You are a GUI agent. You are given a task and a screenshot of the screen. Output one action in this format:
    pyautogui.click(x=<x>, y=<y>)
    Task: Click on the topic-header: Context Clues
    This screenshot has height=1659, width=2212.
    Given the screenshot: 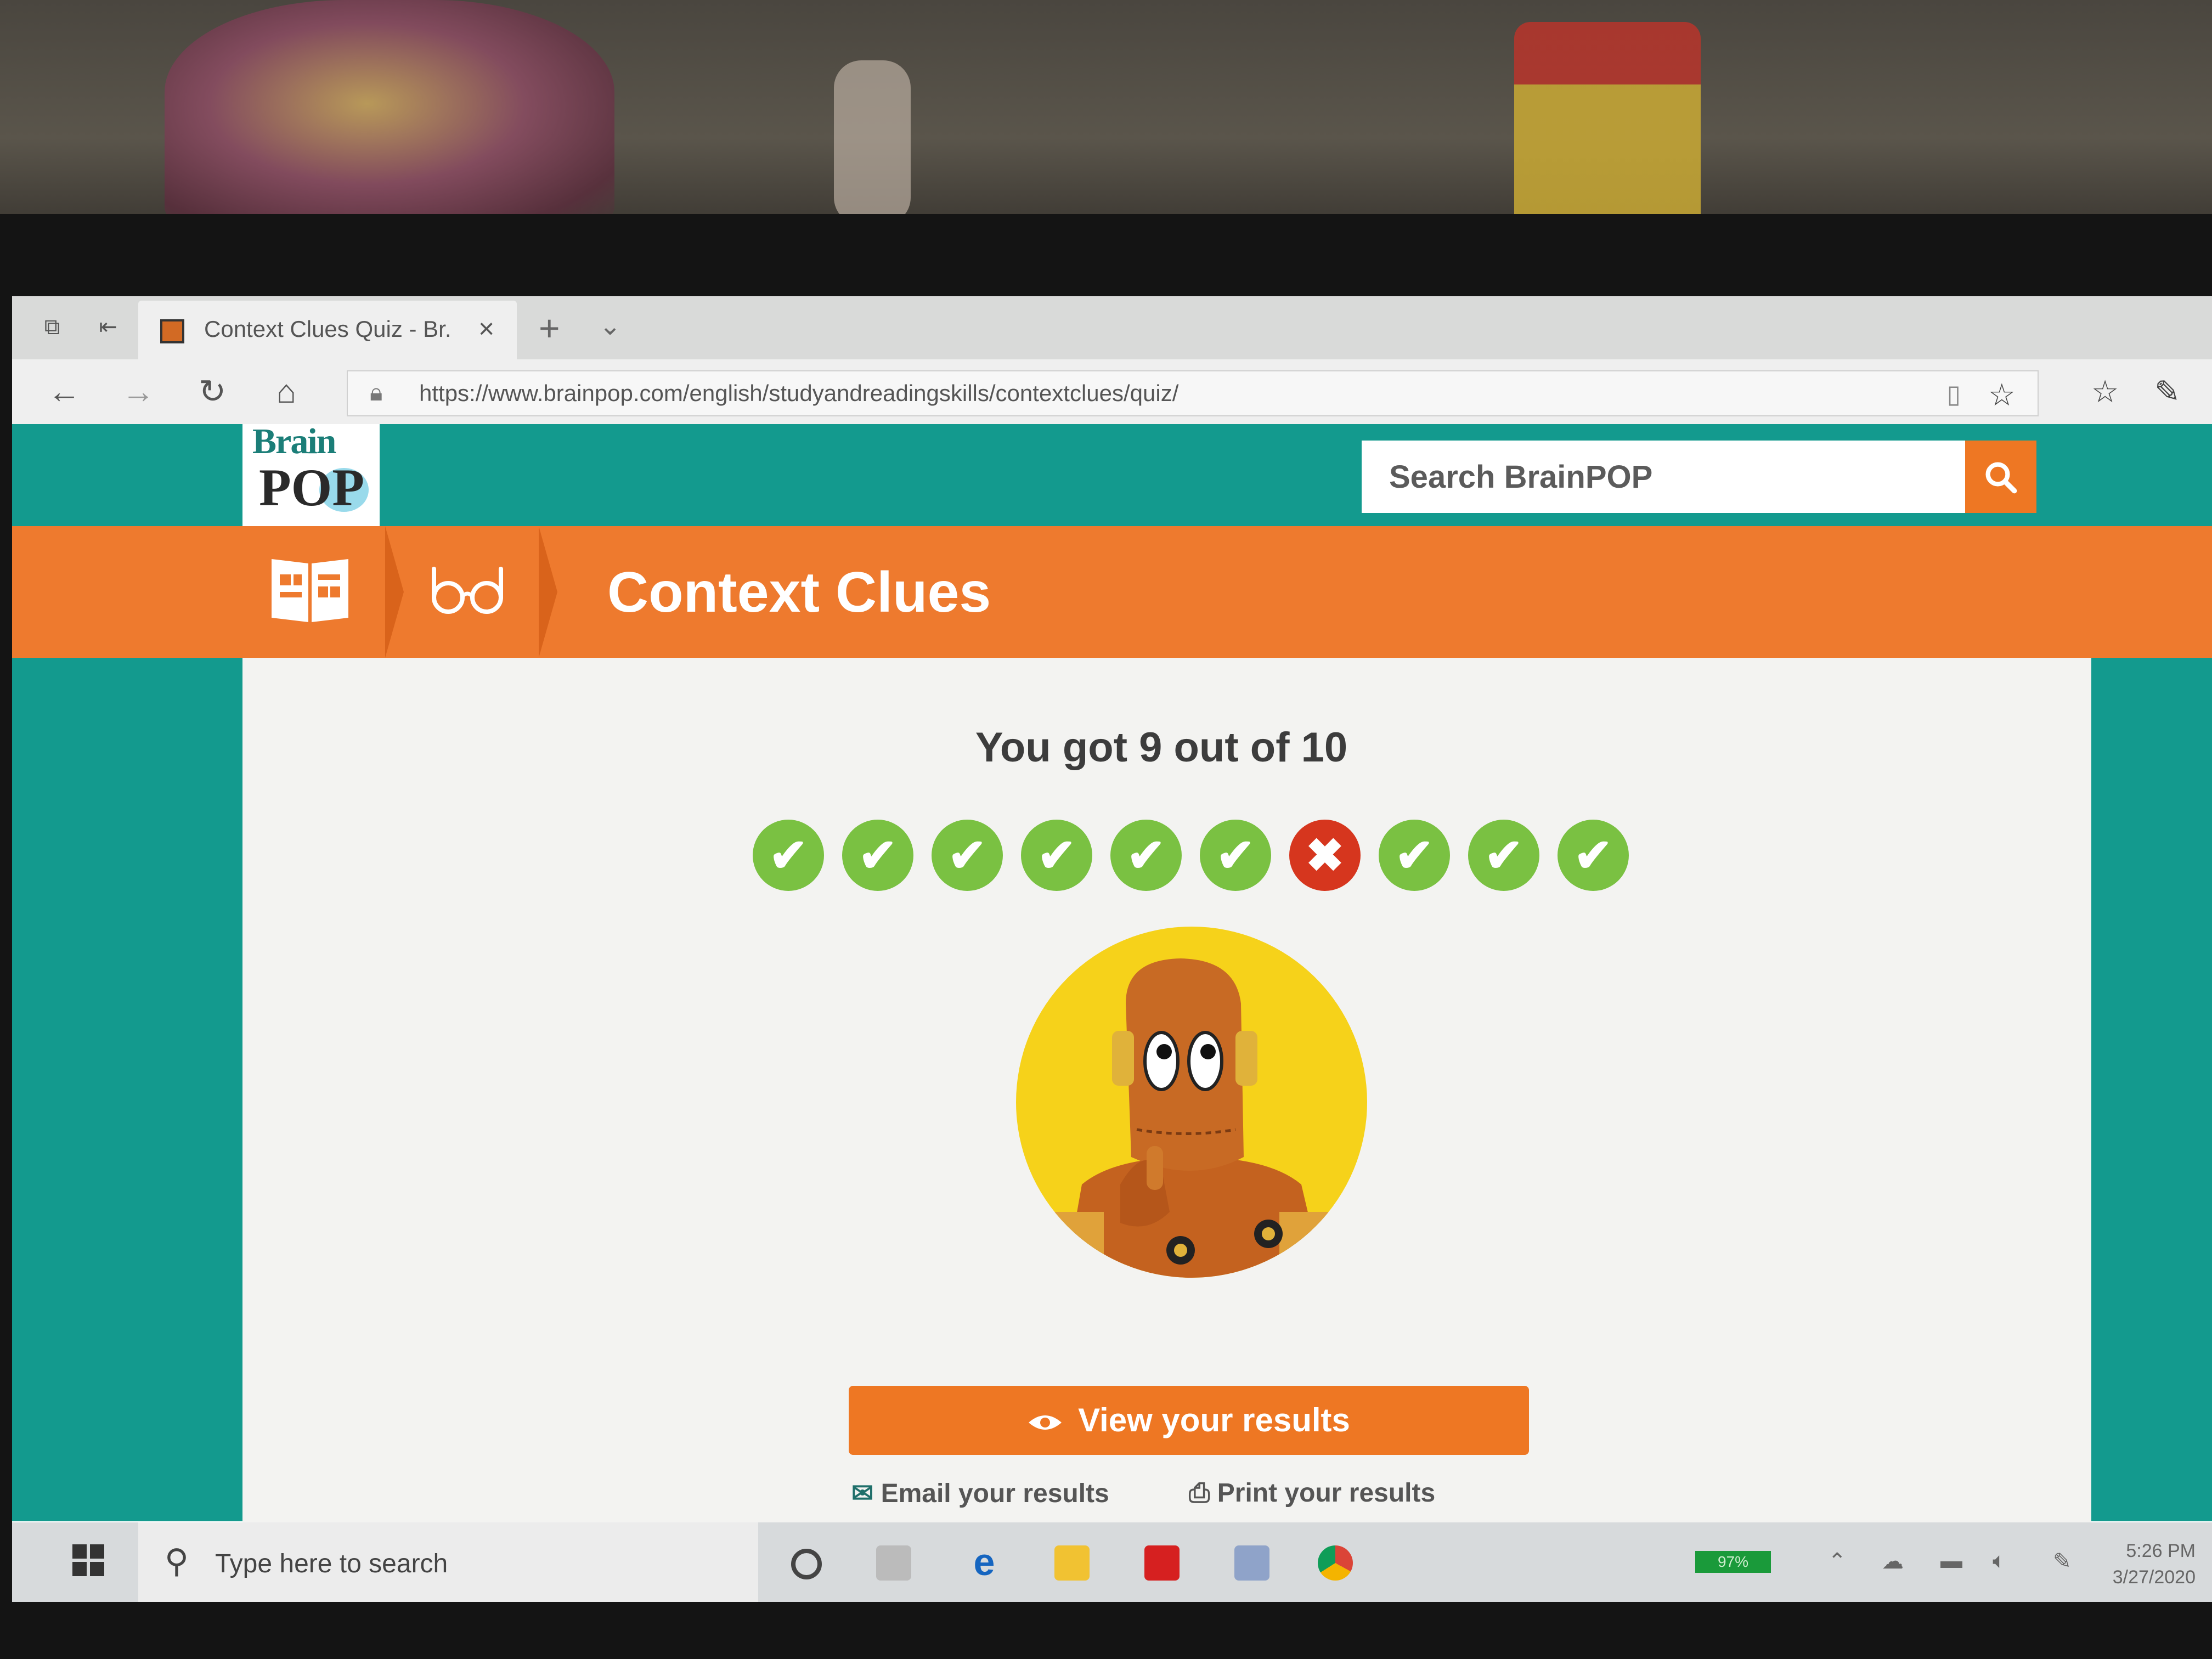 What is the action you would take?
    pyautogui.click(x=1112, y=592)
    